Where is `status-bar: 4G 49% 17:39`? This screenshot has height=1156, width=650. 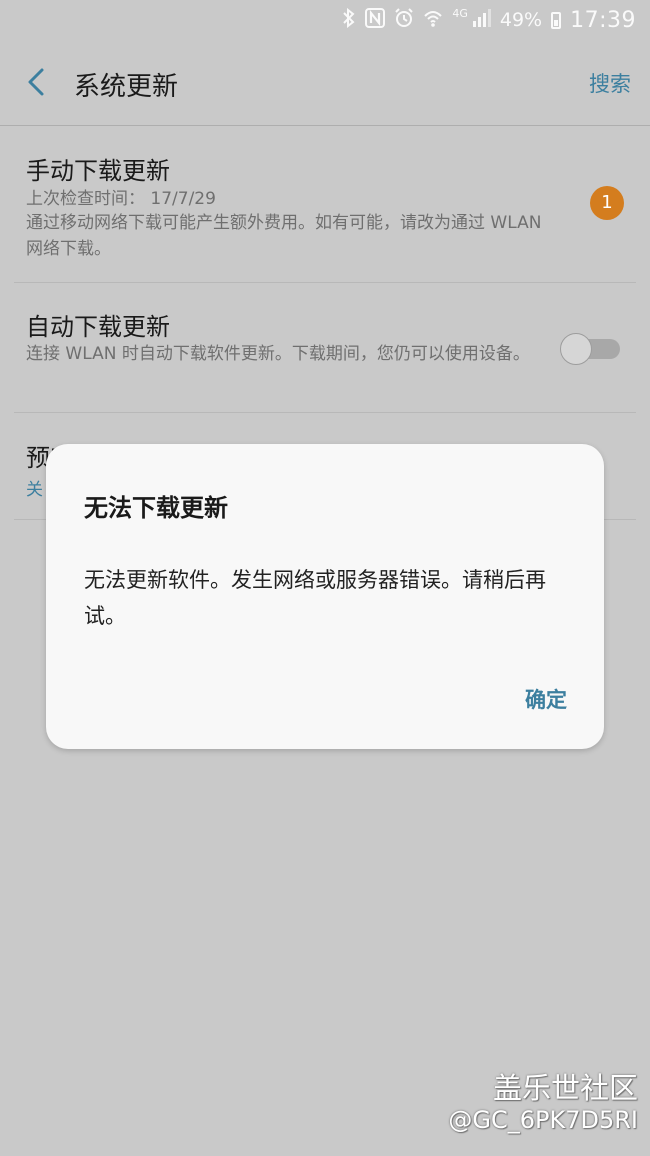
status-bar: 4G 49% 17:39 is located at coordinates (325, 20).